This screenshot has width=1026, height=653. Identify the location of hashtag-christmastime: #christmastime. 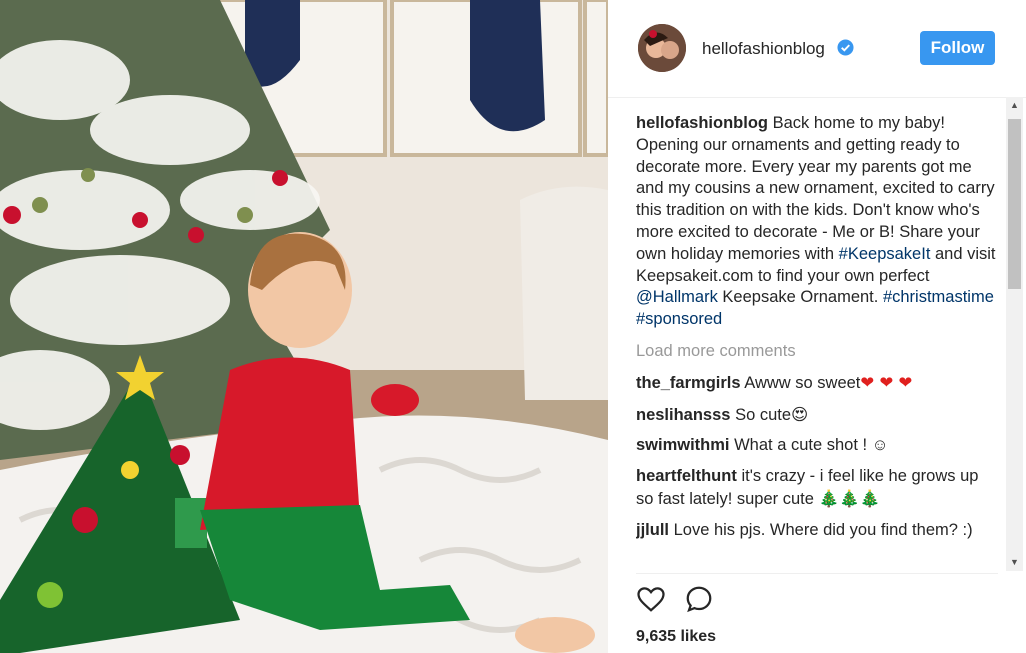
(938, 297).